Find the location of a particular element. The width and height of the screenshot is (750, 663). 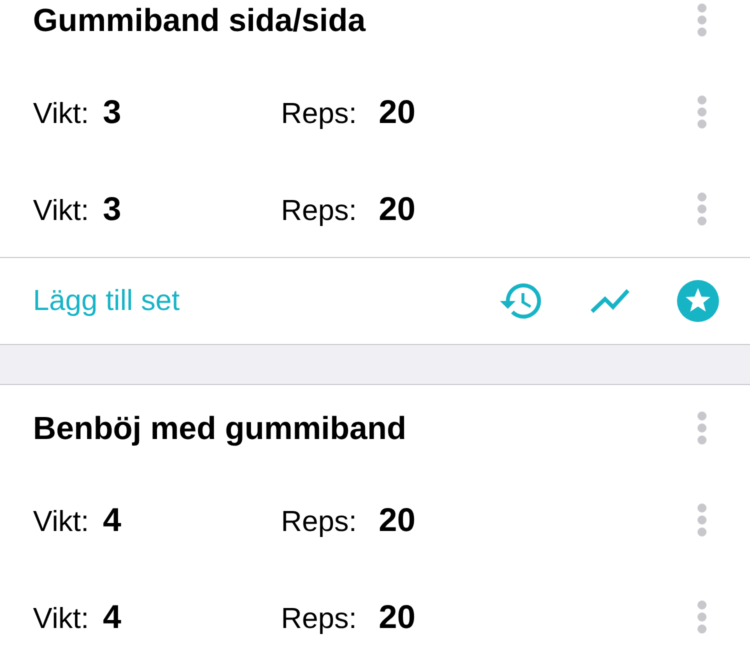

exercise-title: Gummiband sida/sida is located at coordinates (199, 20).